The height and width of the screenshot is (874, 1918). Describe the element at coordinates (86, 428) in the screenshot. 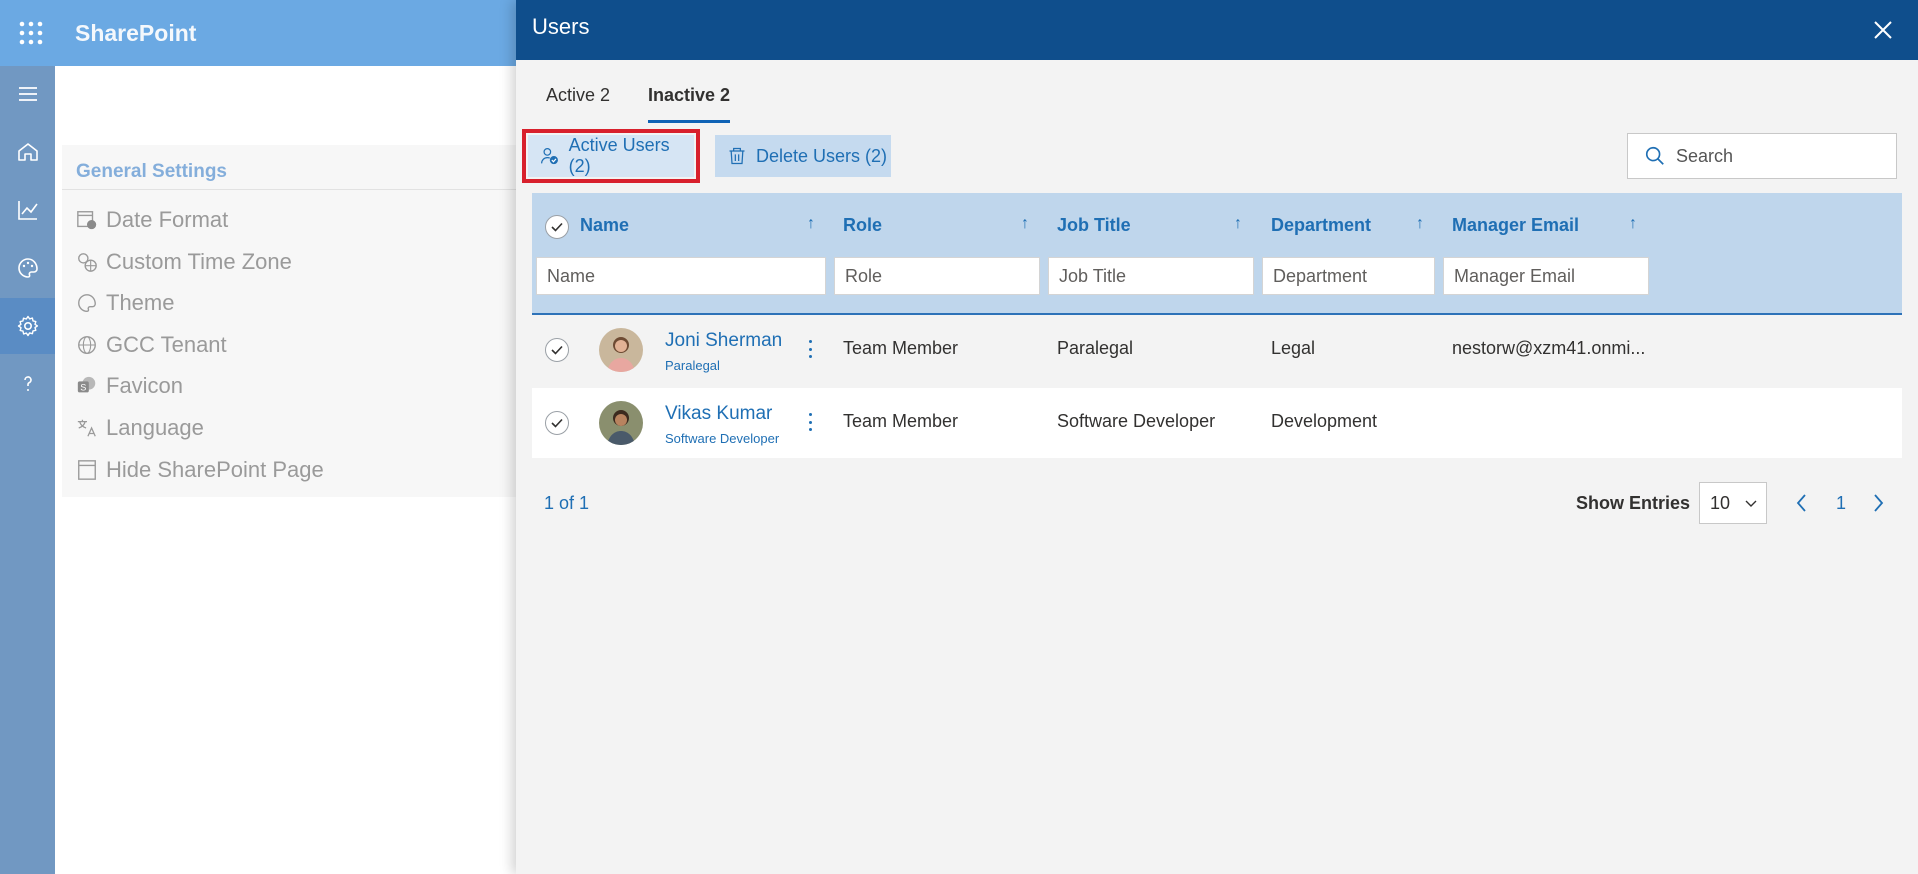

I see `translate-icon` at that location.